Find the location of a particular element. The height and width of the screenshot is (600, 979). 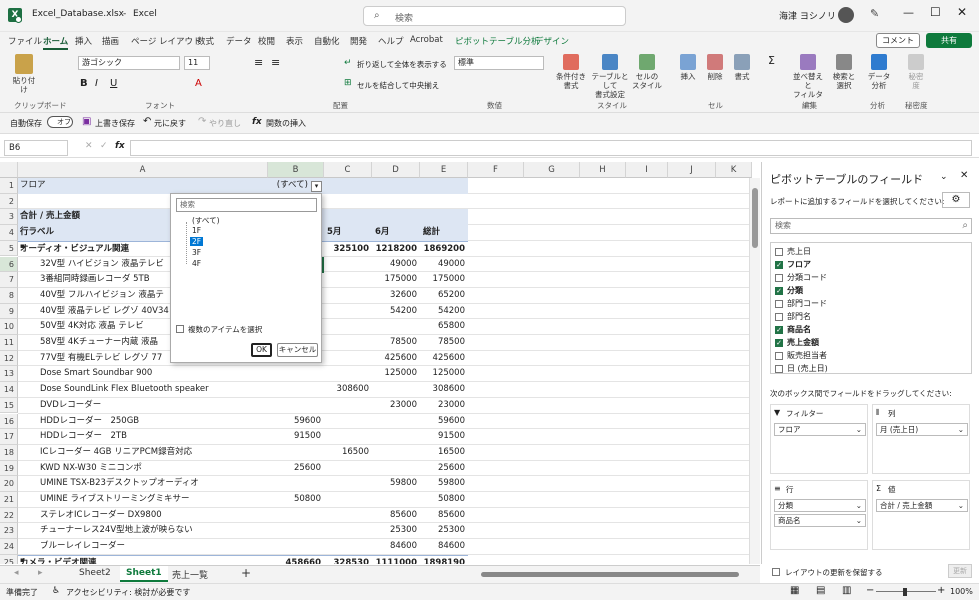

cell-c13 is located at coordinates (348, 374).